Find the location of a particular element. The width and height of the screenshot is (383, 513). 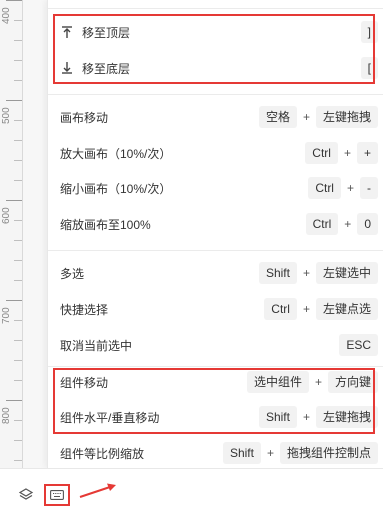

key-badge: [ is located at coordinates (369, 68).